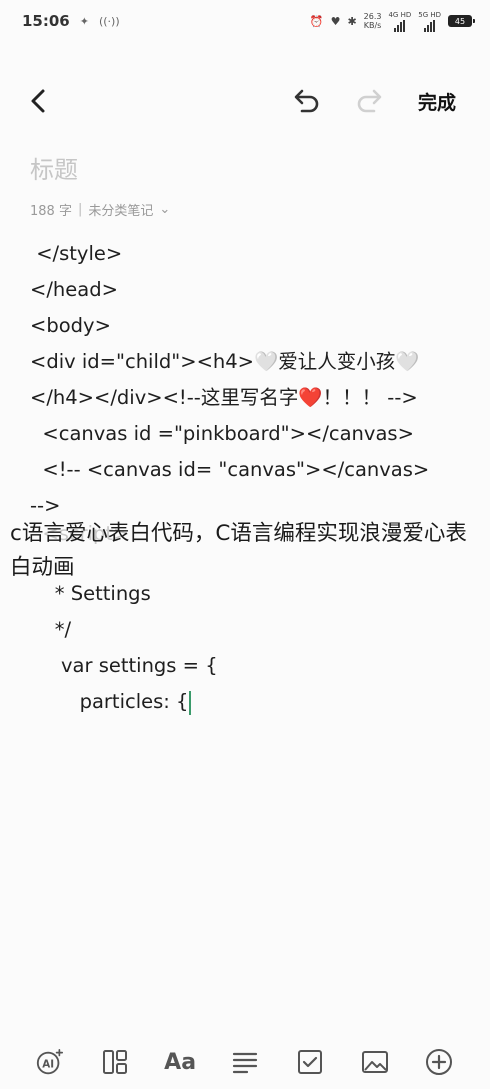 This screenshot has width=490, height=1089. What do you see at coordinates (54, 167) in the screenshot?
I see `title-input: 标题` at bounding box center [54, 167].